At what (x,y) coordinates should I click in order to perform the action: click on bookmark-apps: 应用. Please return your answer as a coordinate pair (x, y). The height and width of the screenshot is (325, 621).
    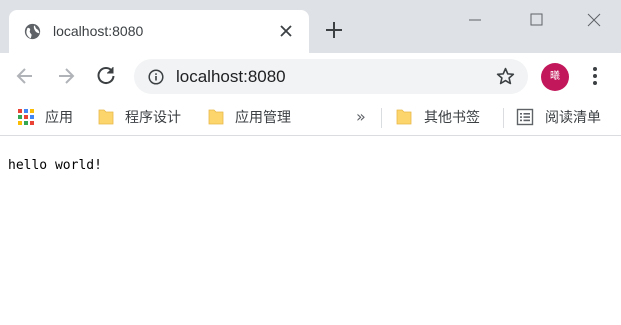
    Looking at the image, I should click on (48, 118).